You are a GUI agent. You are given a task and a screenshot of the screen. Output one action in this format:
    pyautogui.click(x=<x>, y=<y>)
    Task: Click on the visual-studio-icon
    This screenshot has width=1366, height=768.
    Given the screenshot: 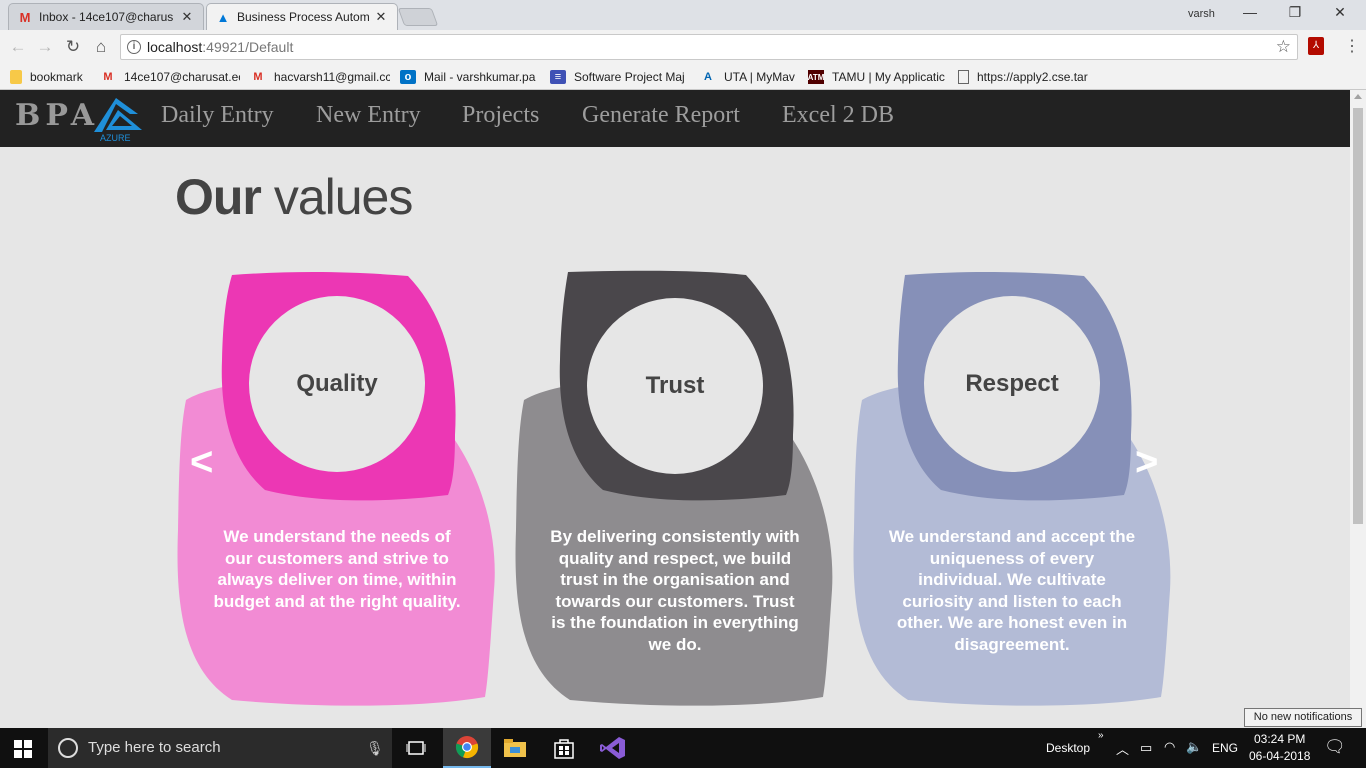 What is the action you would take?
    pyautogui.click(x=612, y=748)
    